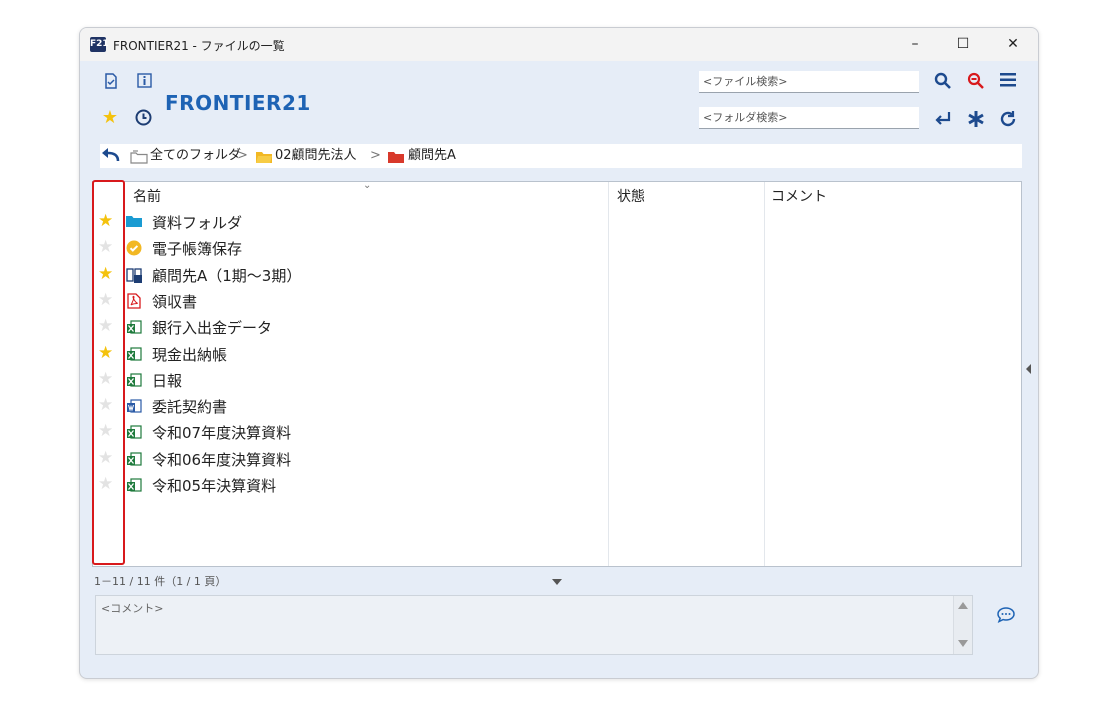 Image resolution: width=1104 pixels, height=703 pixels. Describe the element at coordinates (316, 156) in the screenshot. I see `breadcrumb-item-advisory-corporations: 02顧問先法人` at that location.